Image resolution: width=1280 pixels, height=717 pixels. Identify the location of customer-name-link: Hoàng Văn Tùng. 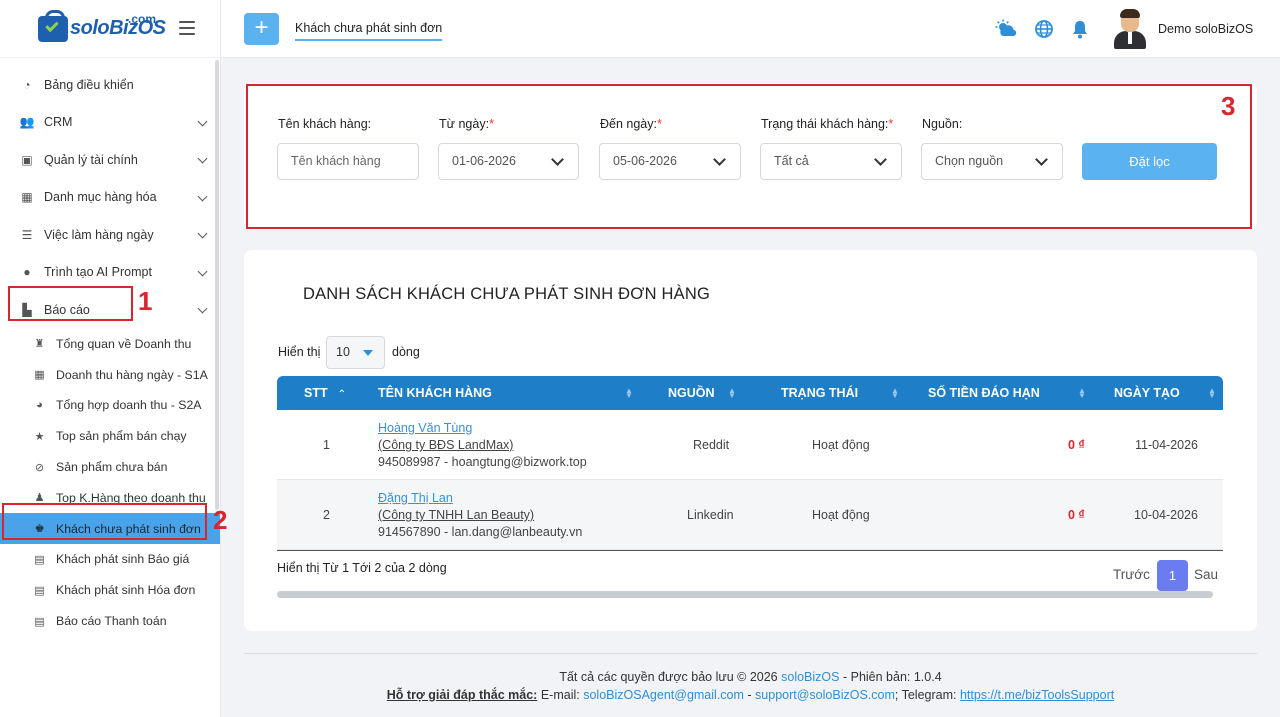
(482, 428).